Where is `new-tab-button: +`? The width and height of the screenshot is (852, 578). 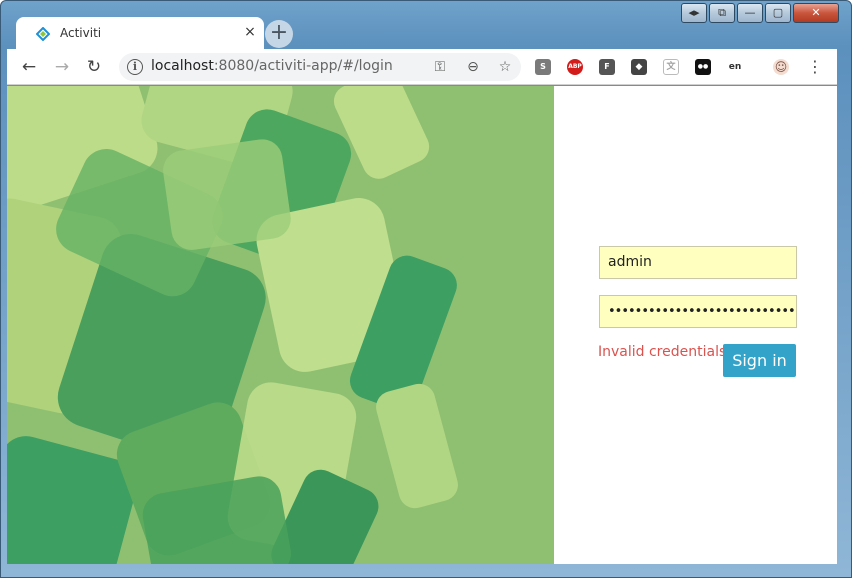
new-tab-button: + is located at coordinates (279, 34).